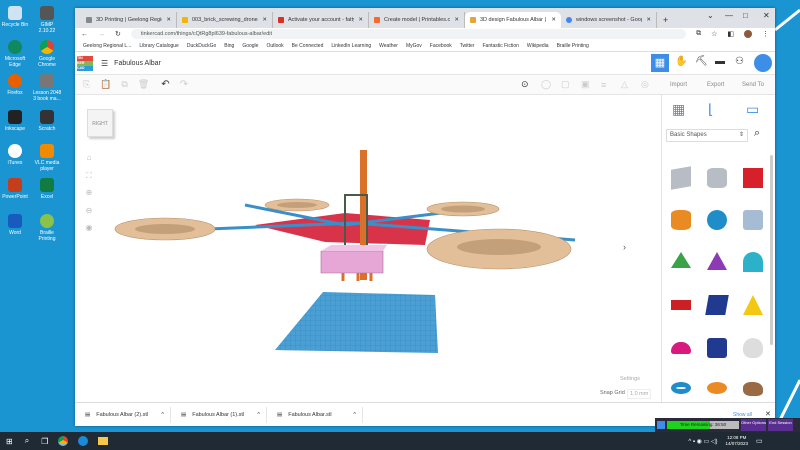 The image size is (800, 450). What do you see at coordinates (143, 84) in the screenshot?
I see `delete-icon: 🗑` at bounding box center [143, 84].